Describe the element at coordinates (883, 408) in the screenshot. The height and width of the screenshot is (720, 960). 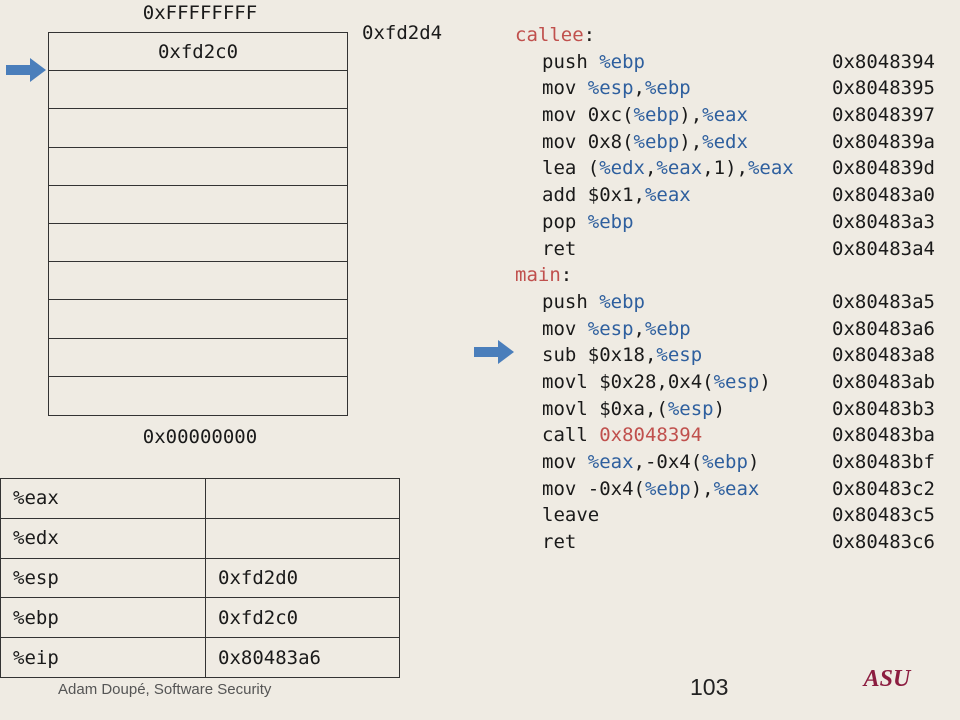
I see `instruction-address: 0x80483b3` at that location.